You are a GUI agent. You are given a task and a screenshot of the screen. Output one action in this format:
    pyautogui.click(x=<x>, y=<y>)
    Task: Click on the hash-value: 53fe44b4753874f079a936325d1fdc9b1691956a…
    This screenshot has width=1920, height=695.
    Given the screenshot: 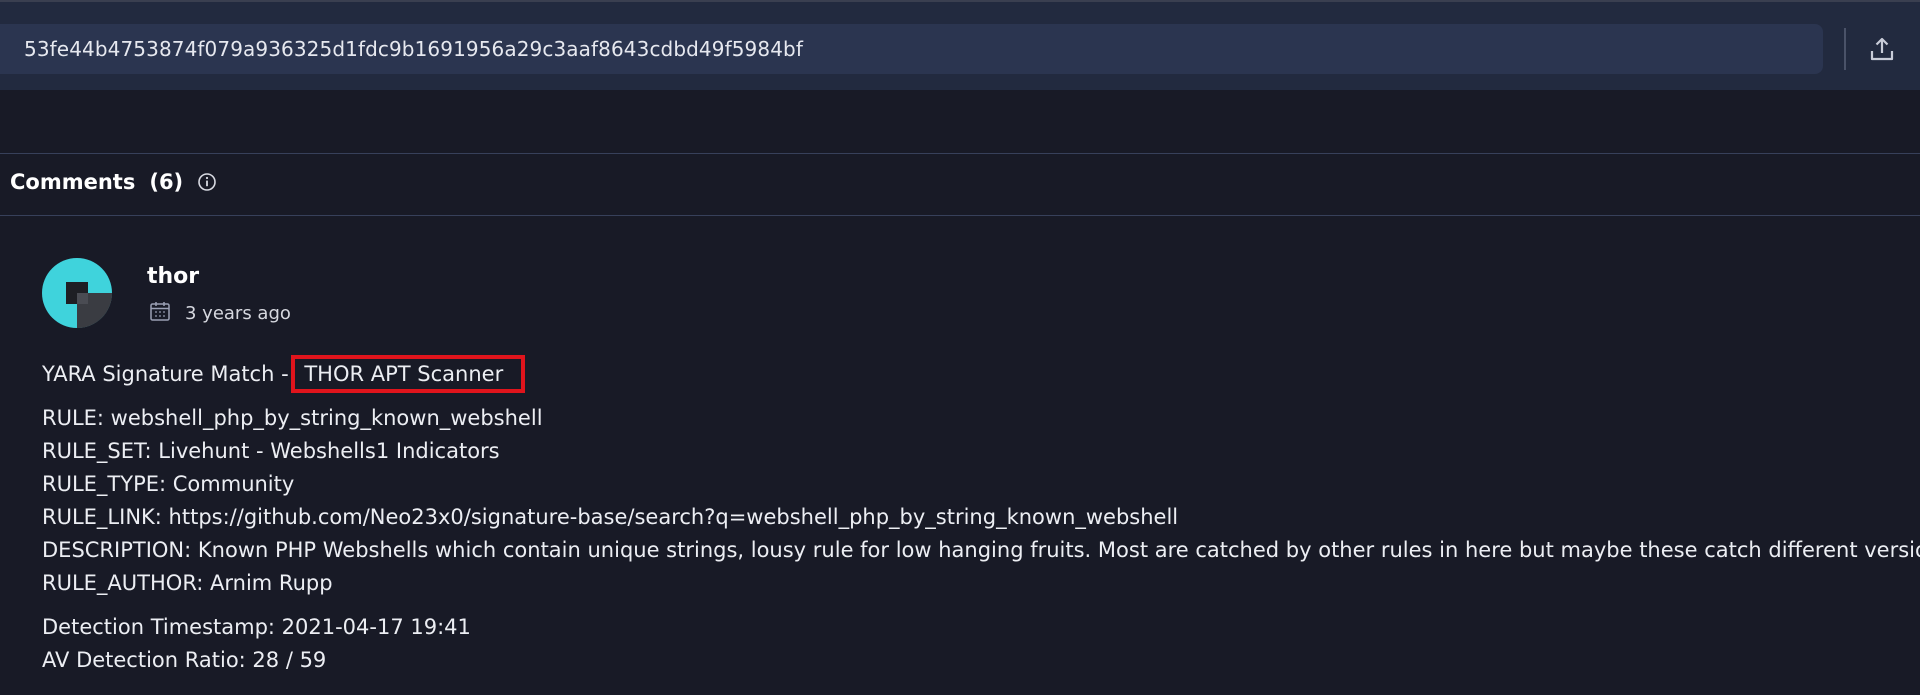 What is the action you would take?
    pyautogui.click(x=413, y=49)
    